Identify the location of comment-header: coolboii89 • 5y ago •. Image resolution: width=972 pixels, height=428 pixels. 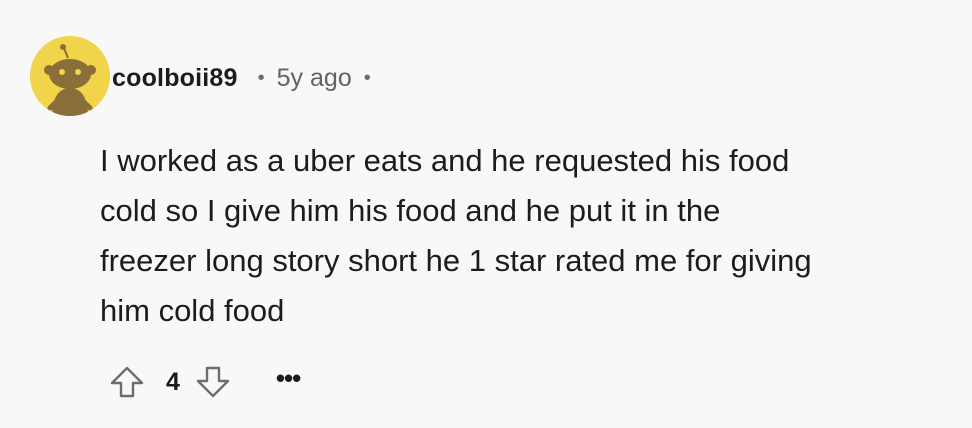
(241, 78).